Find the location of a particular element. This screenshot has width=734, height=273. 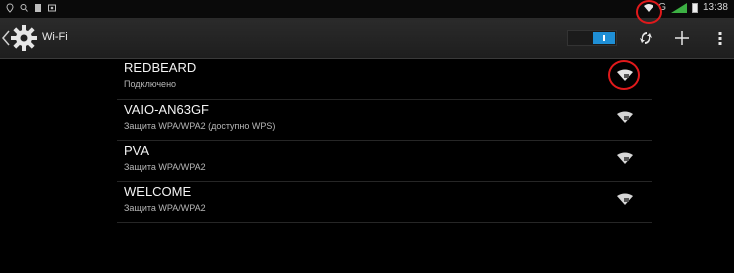

overflow-menu-icon is located at coordinates (720, 38).